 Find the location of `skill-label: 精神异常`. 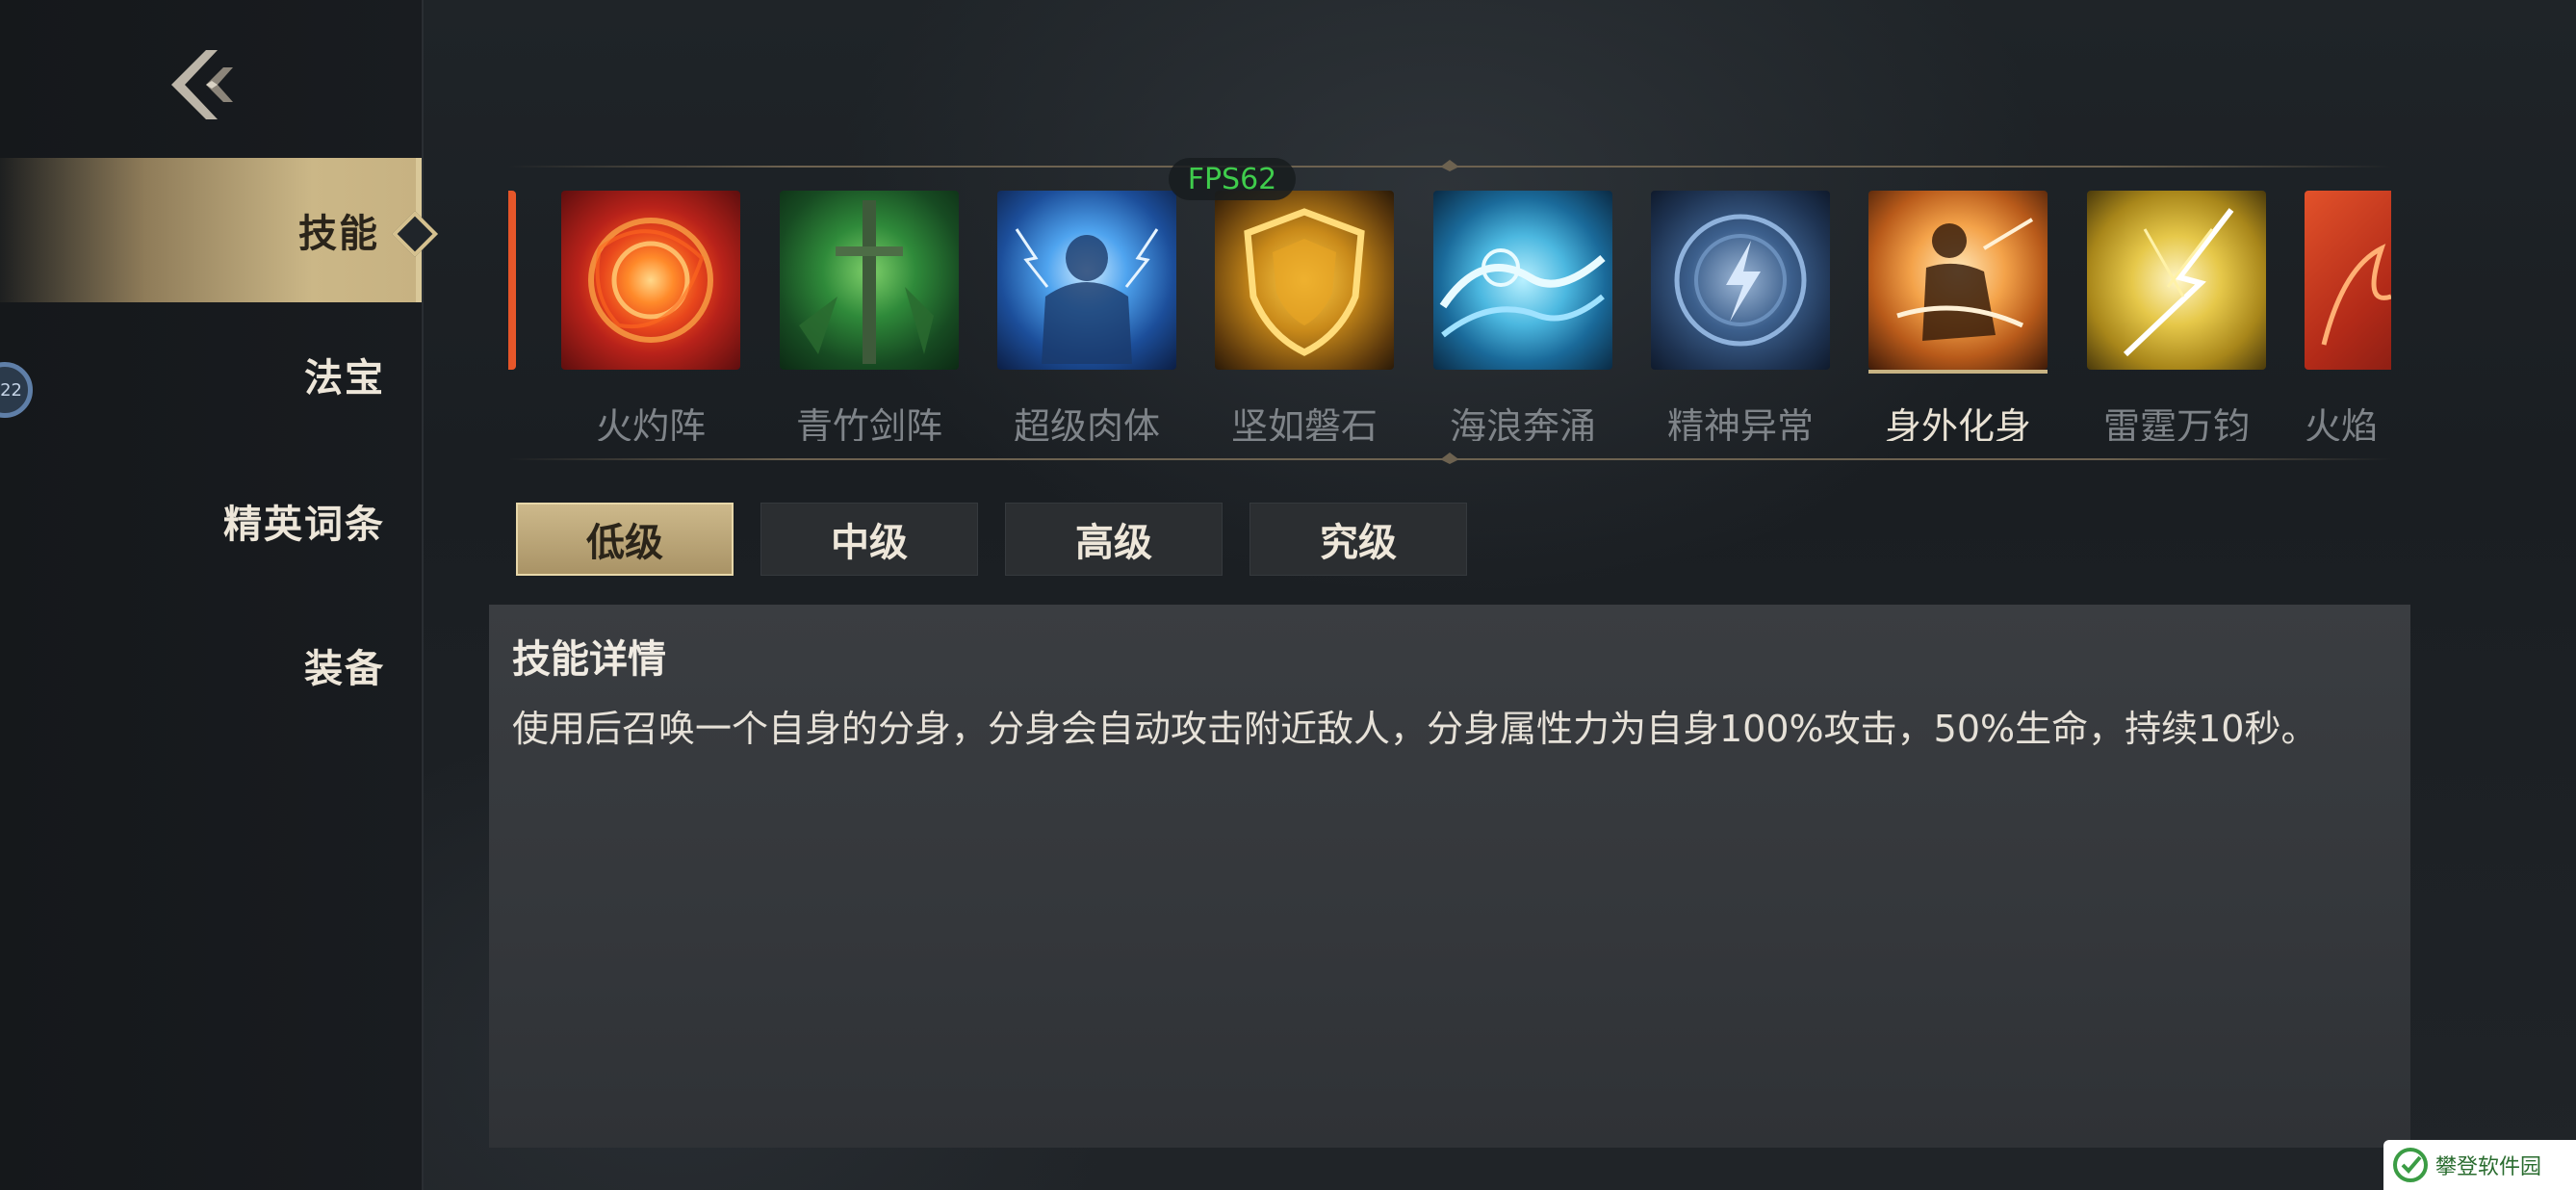

skill-label: 精神异常 is located at coordinates (1740, 423).